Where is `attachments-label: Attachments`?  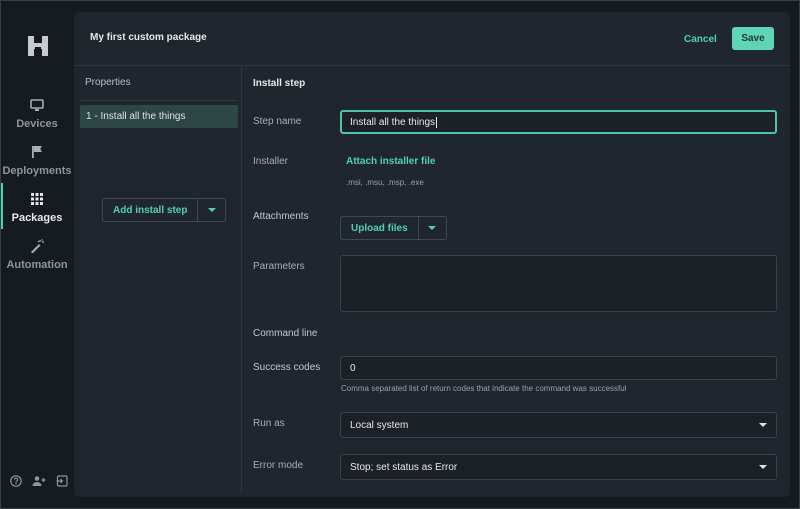
attachments-label: Attachments is located at coordinates (281, 216).